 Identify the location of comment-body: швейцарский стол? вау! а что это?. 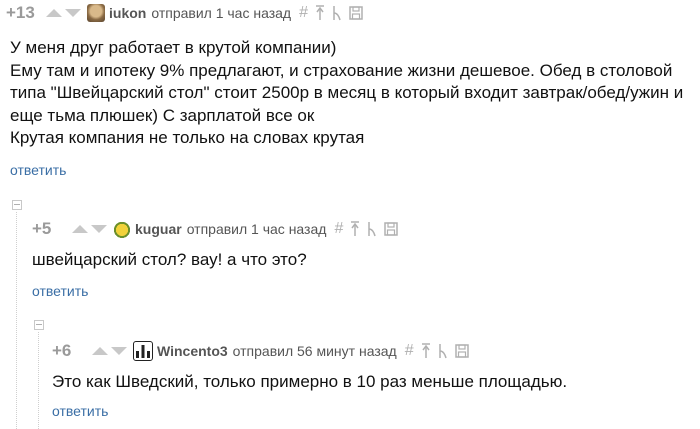
(169, 260).